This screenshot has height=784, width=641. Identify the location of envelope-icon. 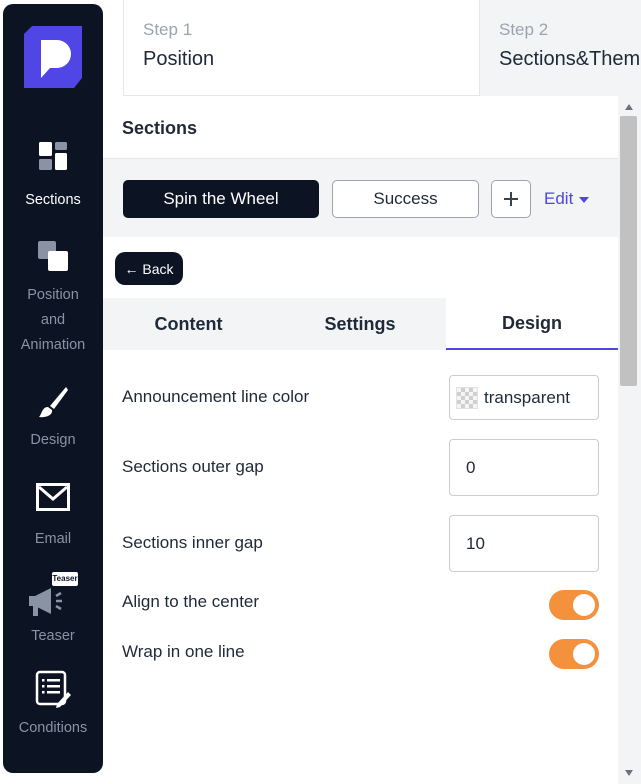
(53, 497).